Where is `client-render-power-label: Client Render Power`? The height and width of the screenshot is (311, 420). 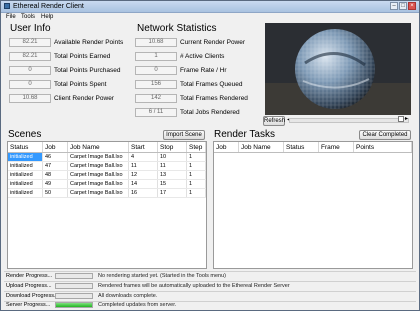
client-render-power-label: Client Render Power is located at coordinates (84, 98).